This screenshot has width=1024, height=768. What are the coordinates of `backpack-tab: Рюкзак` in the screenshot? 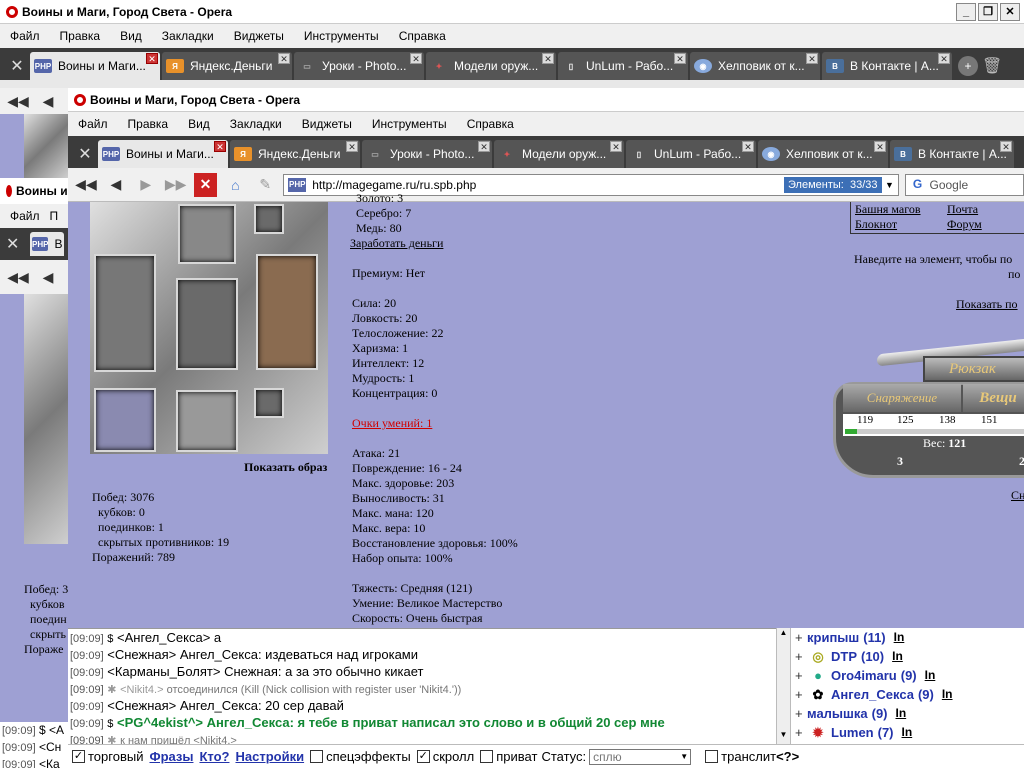 It's located at (973, 369).